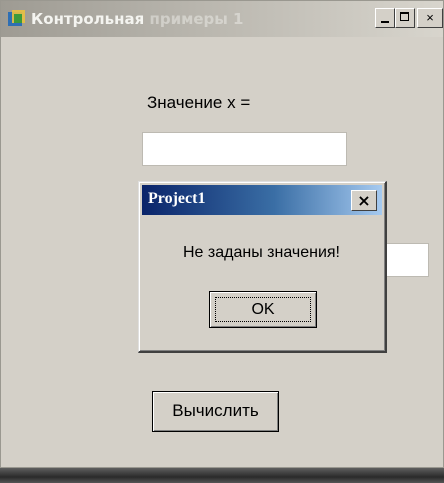  I want to click on main-titlebar: Контрольная примеры 1 ×, so click(222, 19).